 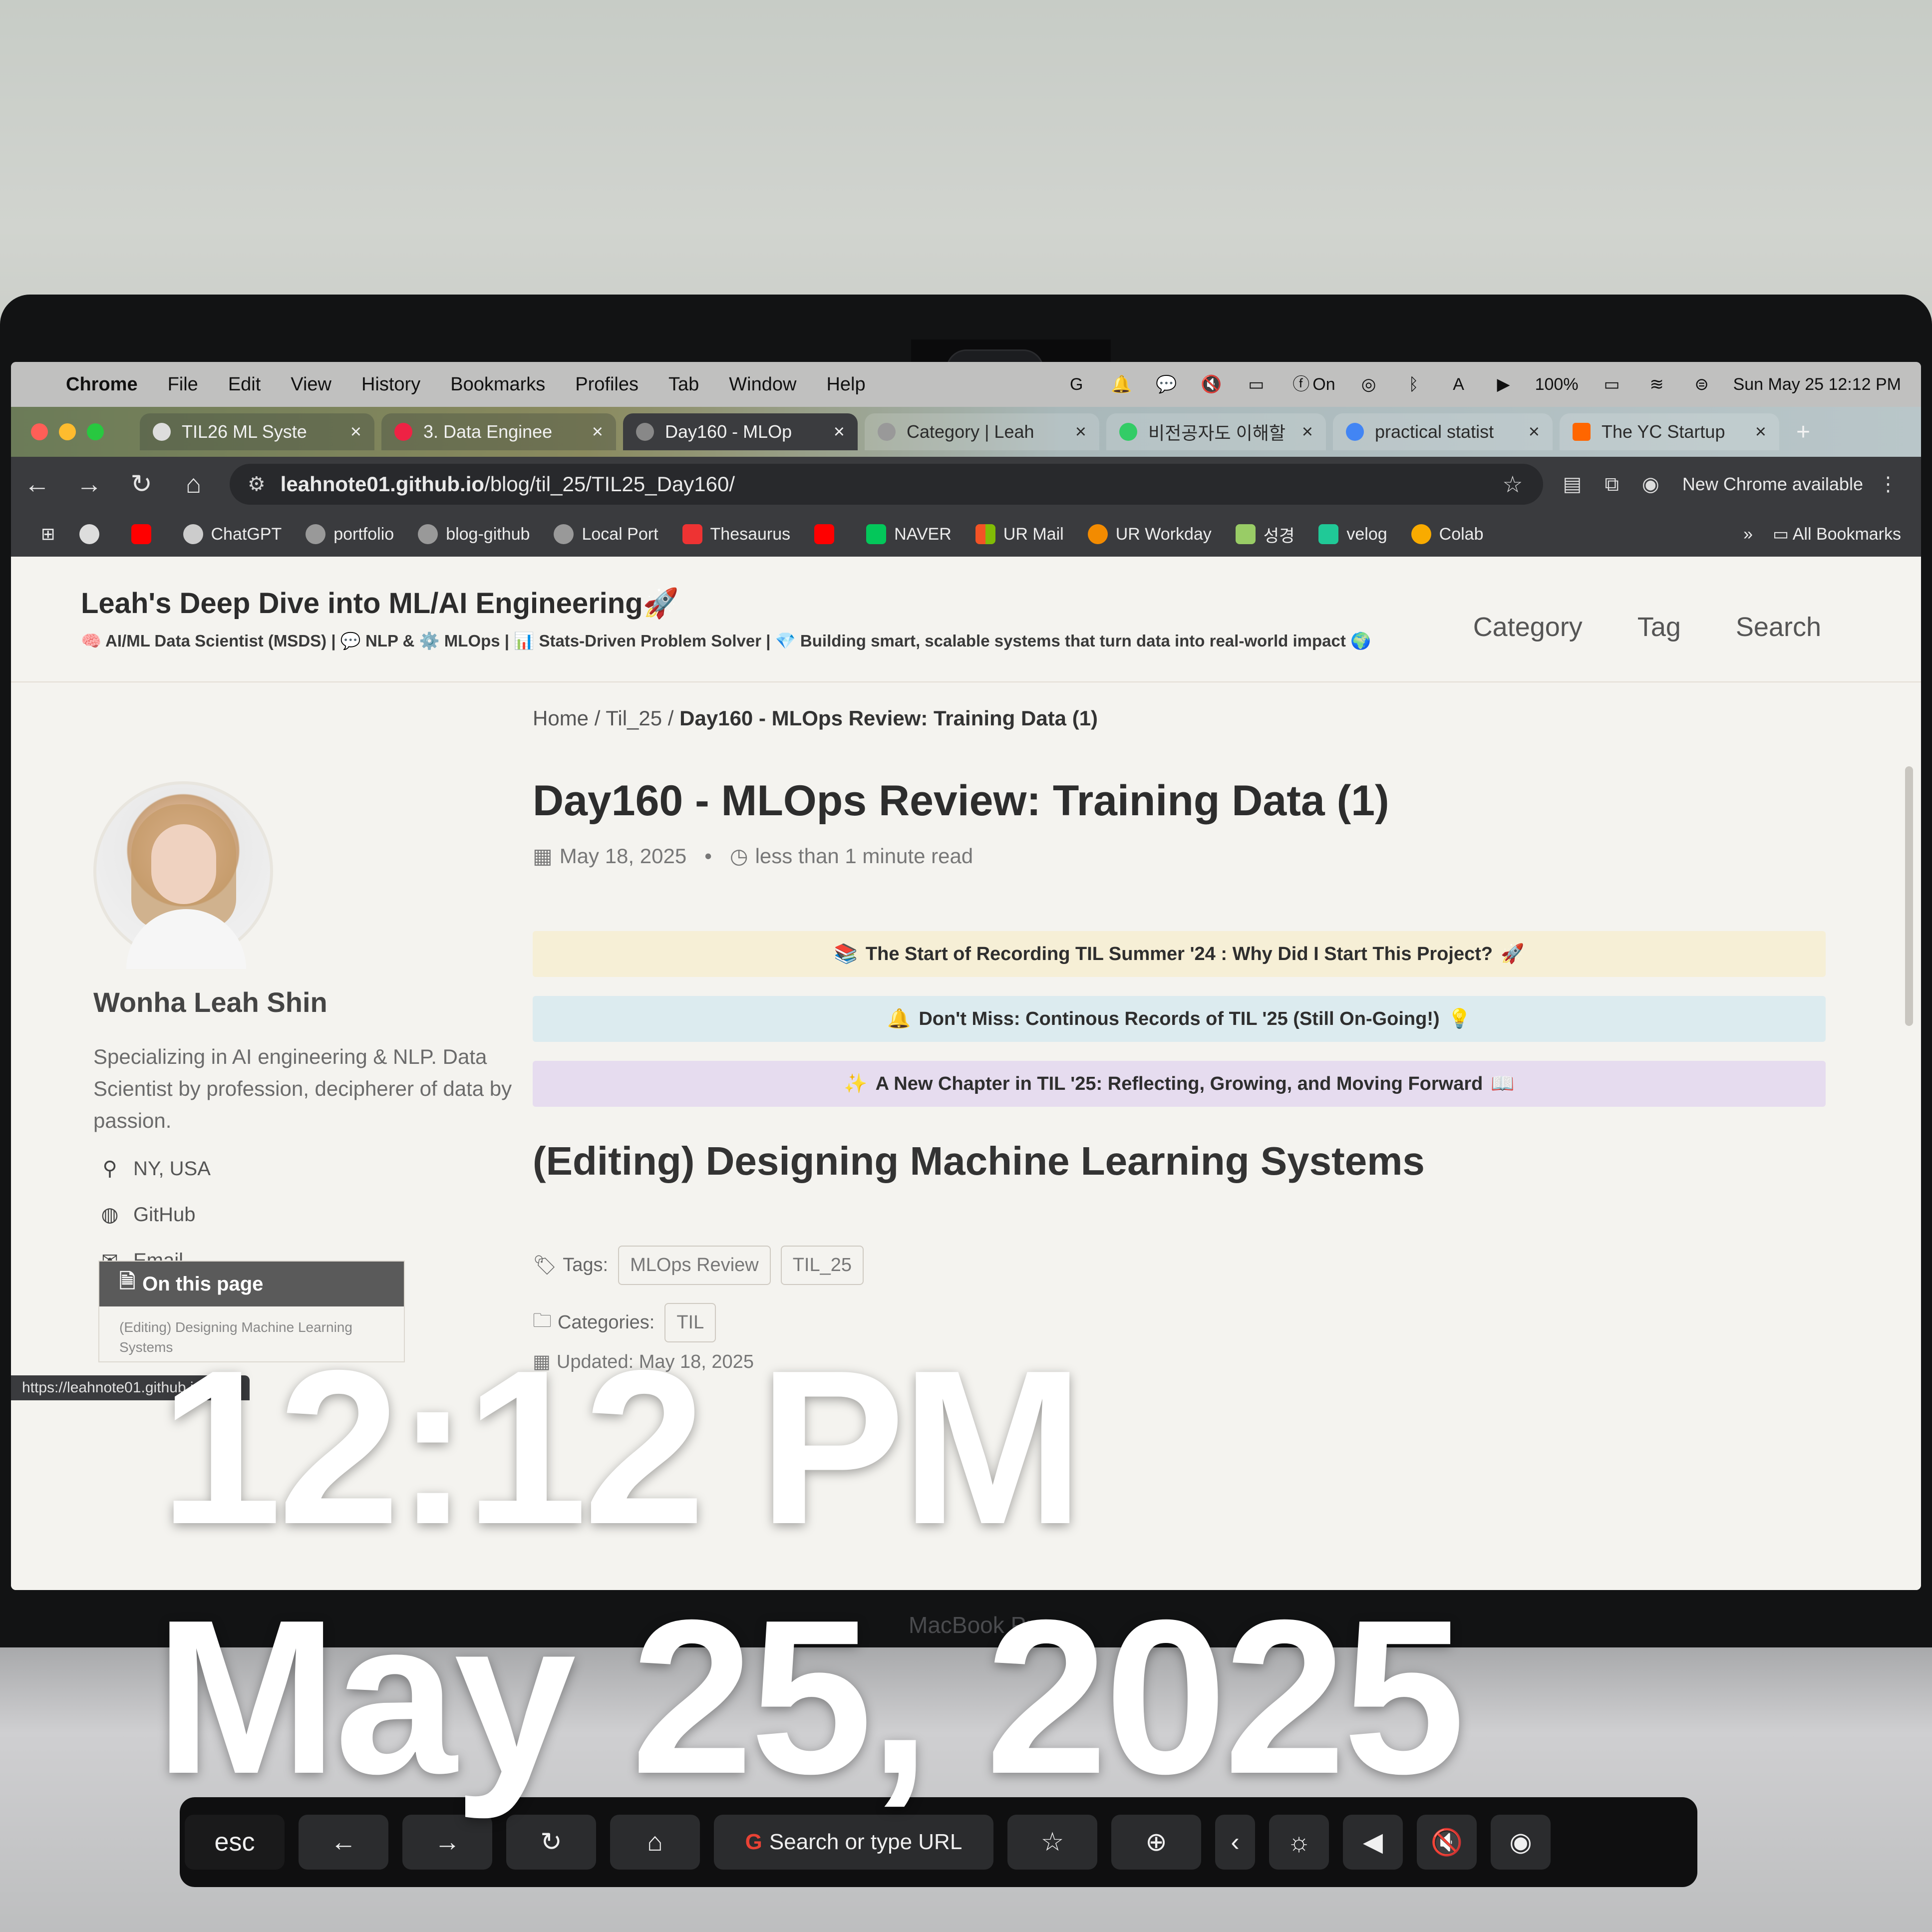 I want to click on tab-practical-statistics: practical statist ×, so click(x=1443, y=431).